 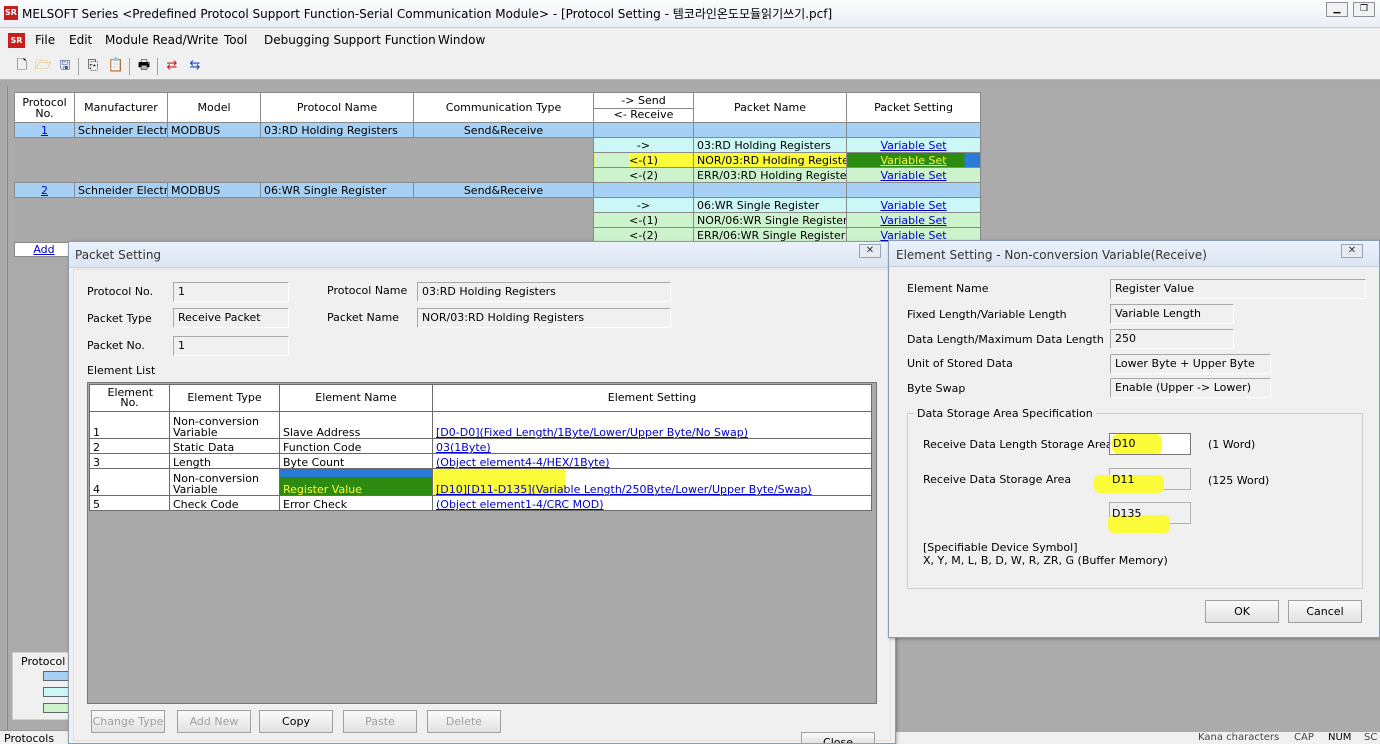 What do you see at coordinates (690, 66) in the screenshot?
I see `toolbar: 🗋 🗁 🖫 ⎘ 📋 🖶 ⇄ ⇆` at bounding box center [690, 66].